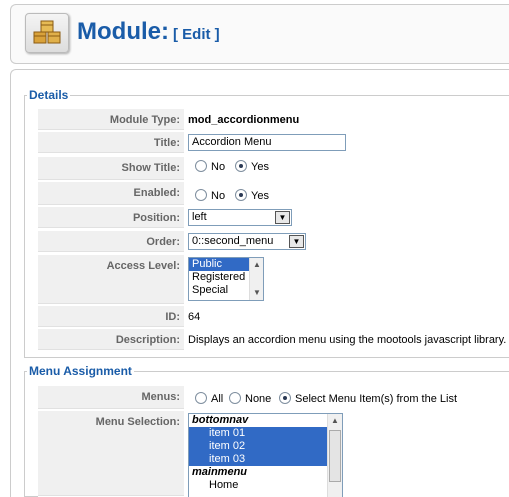 This screenshot has height=497, width=509. I want to click on menus-label: Menus:, so click(111, 397).